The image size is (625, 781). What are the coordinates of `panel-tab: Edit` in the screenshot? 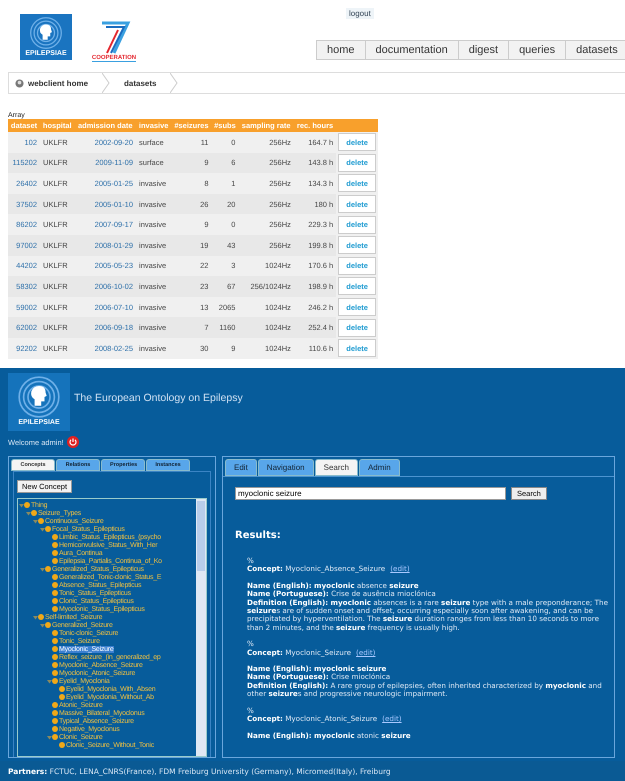 It's located at (241, 467).